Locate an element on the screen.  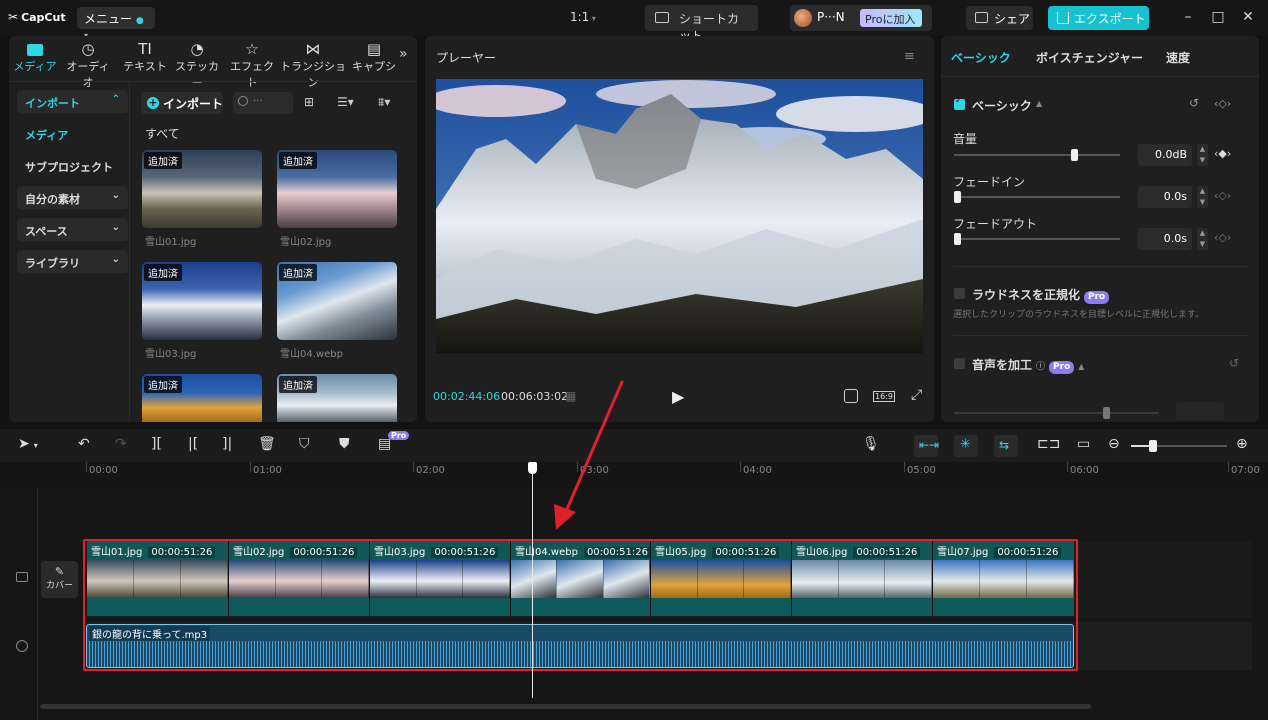
play-icon: ▶ is located at coordinates (678, 396).